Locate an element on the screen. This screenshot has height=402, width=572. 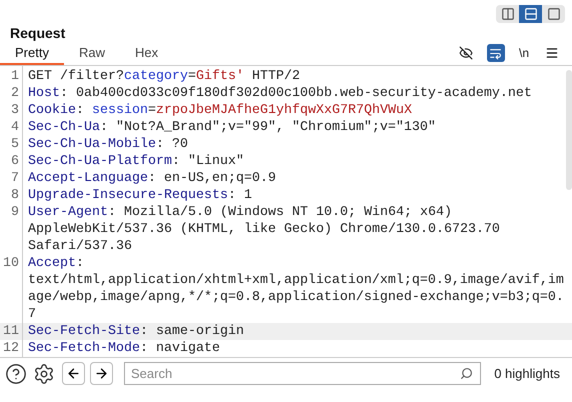
line-number: 5 is located at coordinates (15, 144).